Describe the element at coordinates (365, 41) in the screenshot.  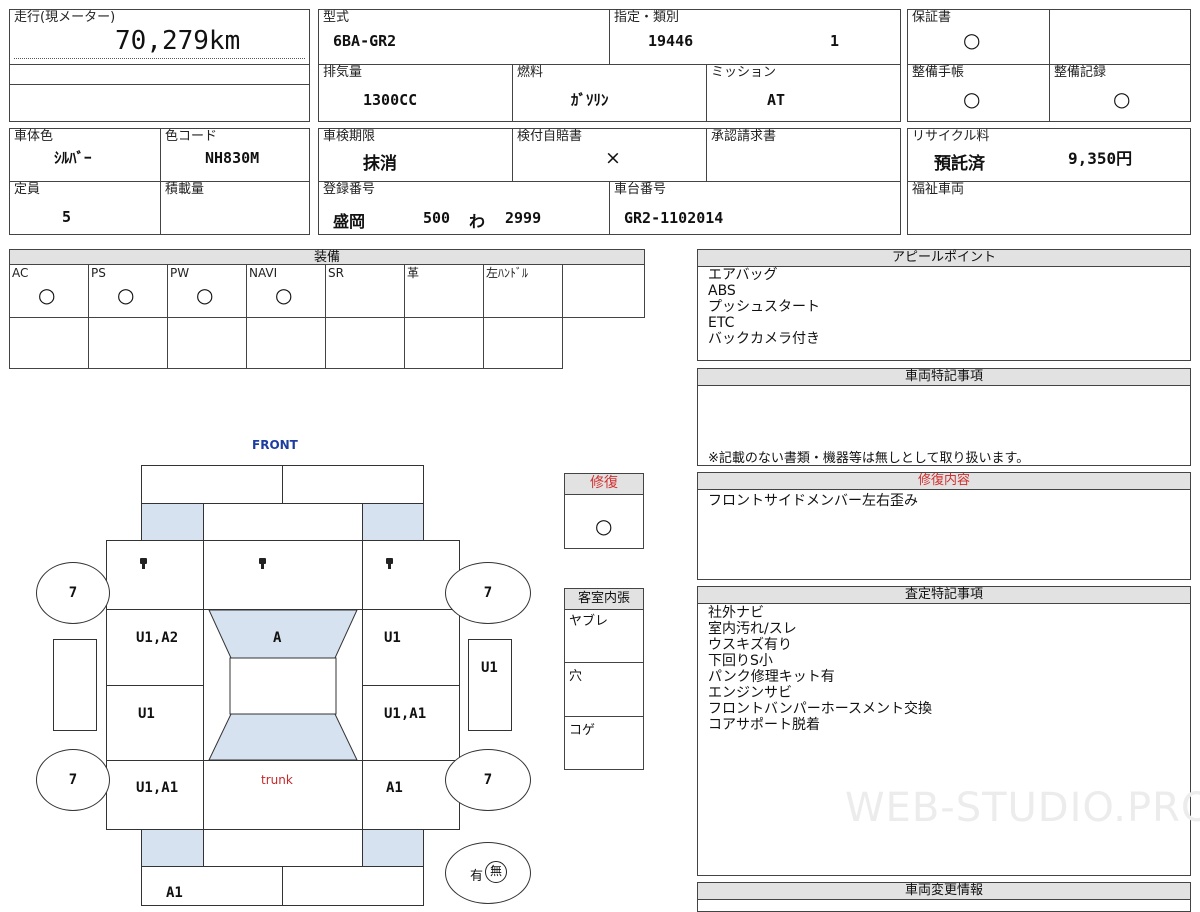
I see `model-value: 6BA-GR2` at that location.